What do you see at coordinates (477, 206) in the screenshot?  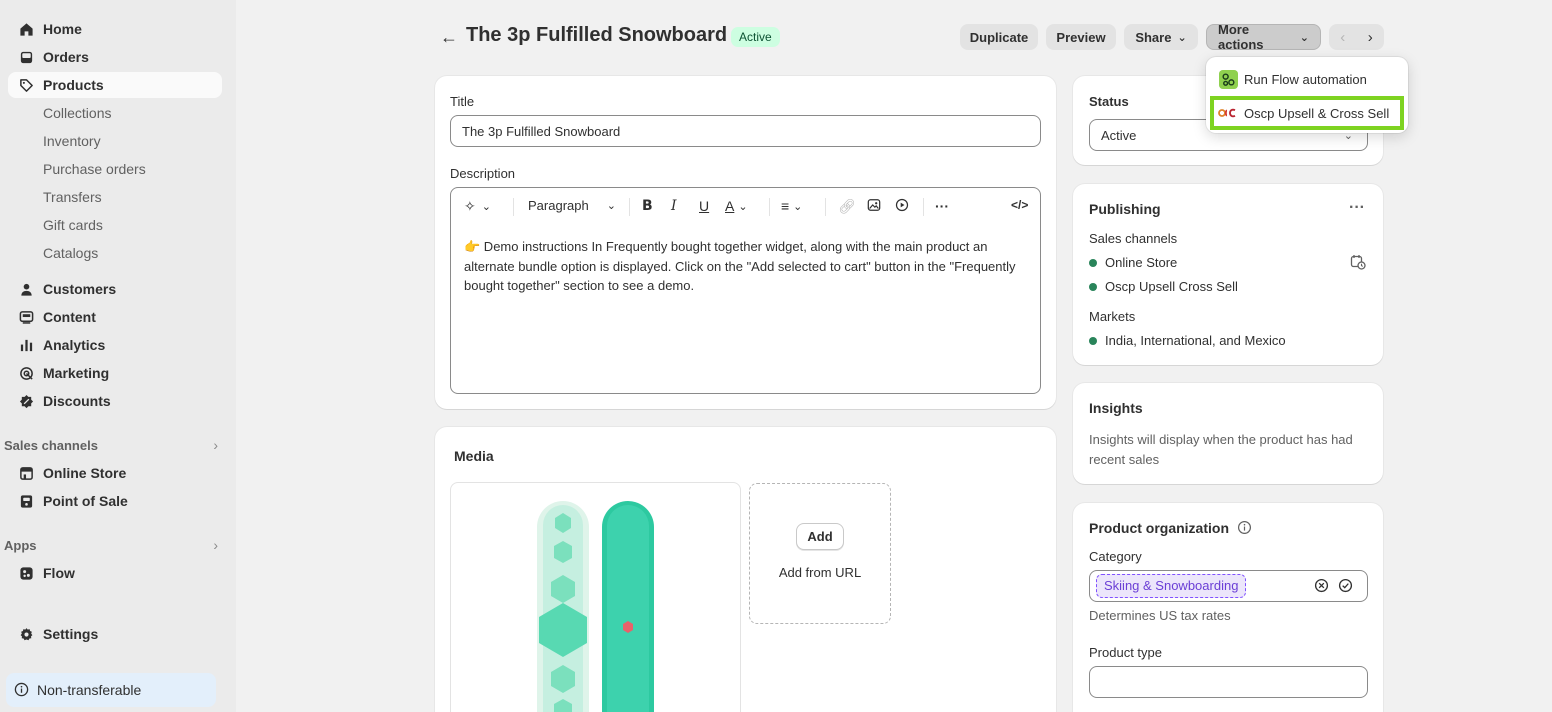 I see `ai-magic-icon: ✧ ⌄` at bounding box center [477, 206].